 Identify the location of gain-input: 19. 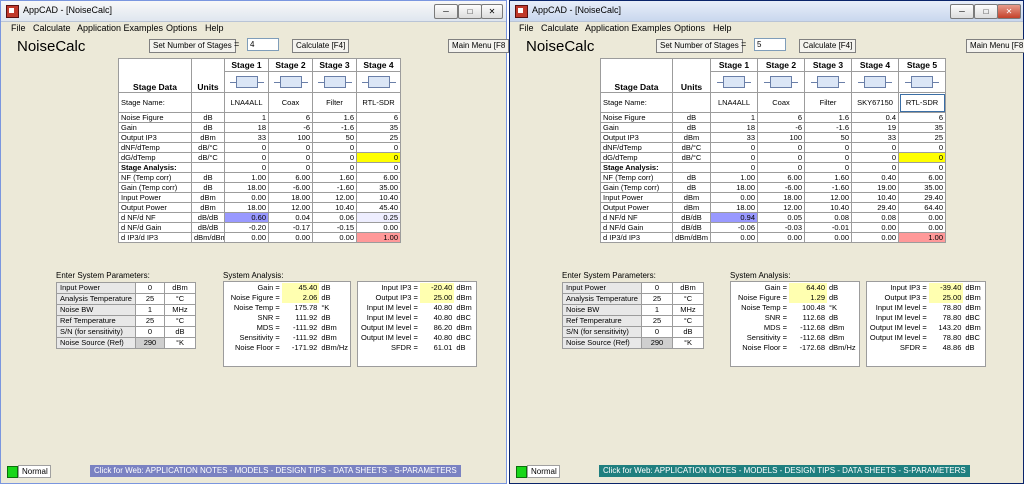
(875, 127).